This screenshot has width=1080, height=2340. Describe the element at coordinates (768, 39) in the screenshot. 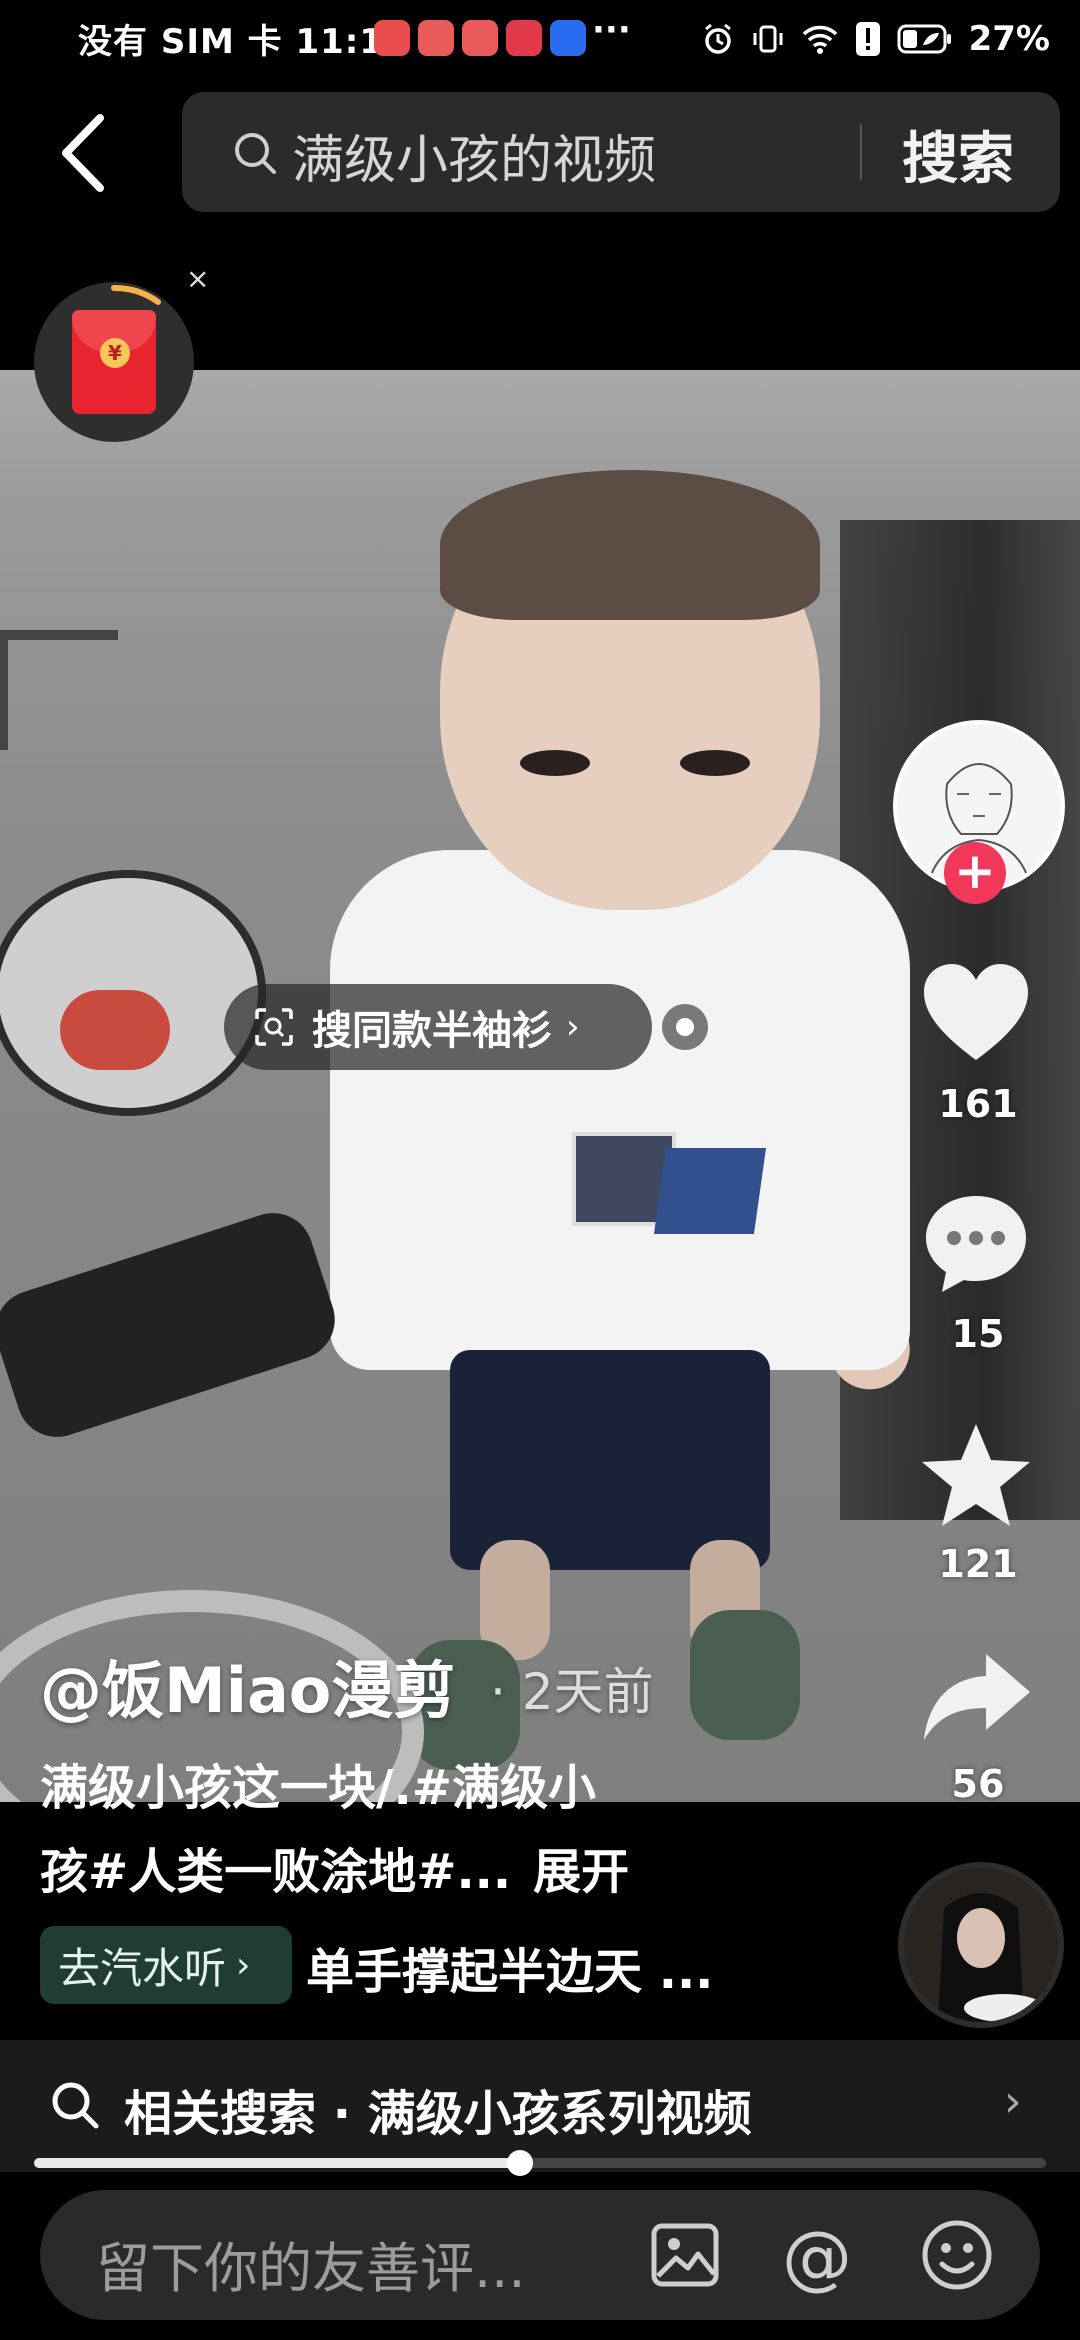

I see `vibrate-icon` at that location.